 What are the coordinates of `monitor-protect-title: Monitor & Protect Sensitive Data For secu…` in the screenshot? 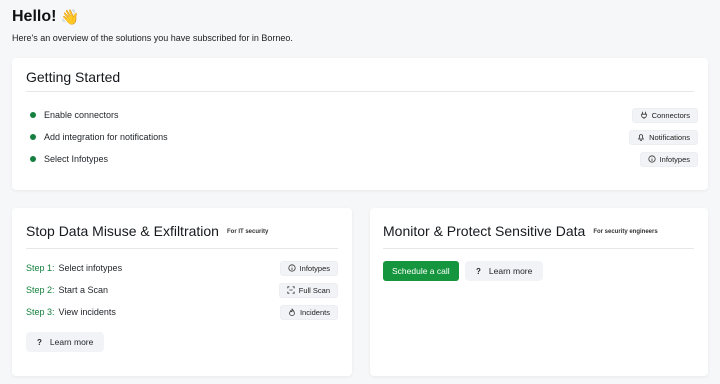 It's located at (520, 231).